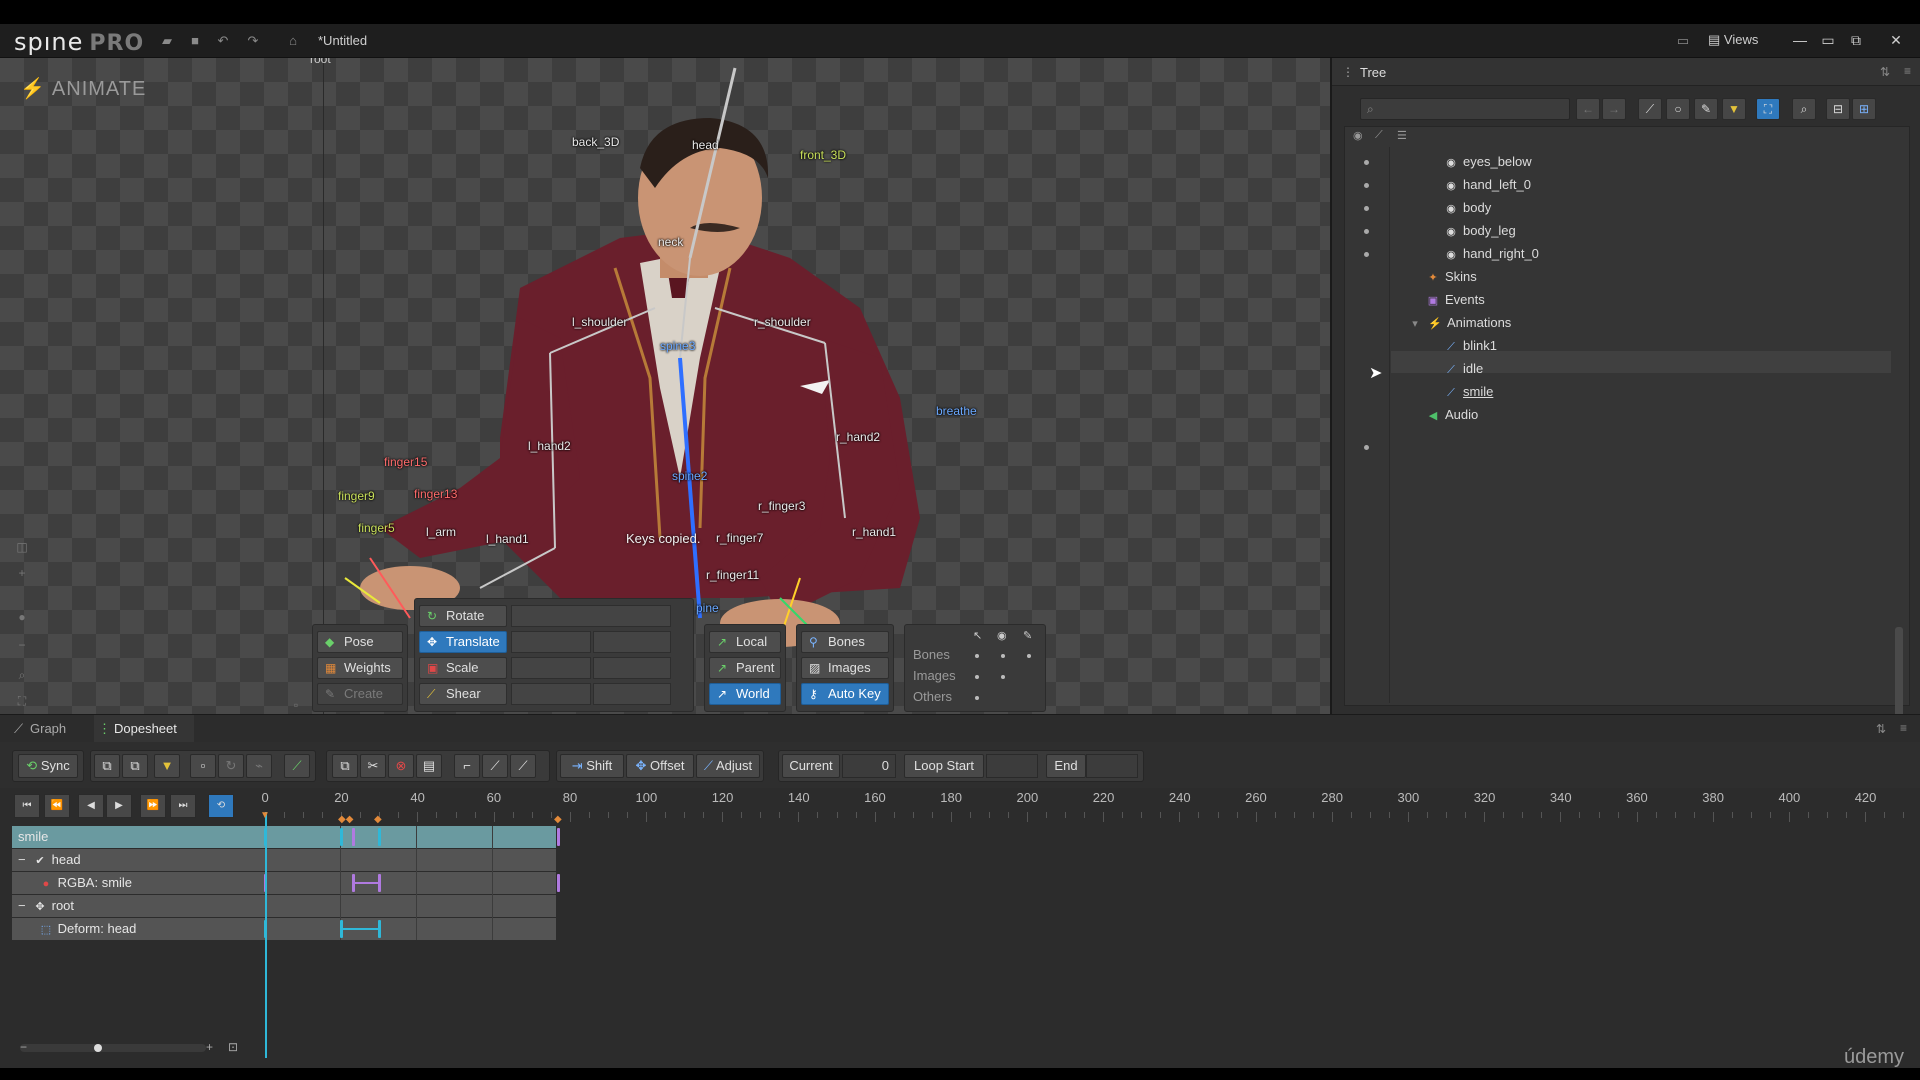 Image resolution: width=1920 pixels, height=1080 pixels. What do you see at coordinates (592, 766) in the screenshot?
I see `shift-button: ⇥ Shift` at bounding box center [592, 766].